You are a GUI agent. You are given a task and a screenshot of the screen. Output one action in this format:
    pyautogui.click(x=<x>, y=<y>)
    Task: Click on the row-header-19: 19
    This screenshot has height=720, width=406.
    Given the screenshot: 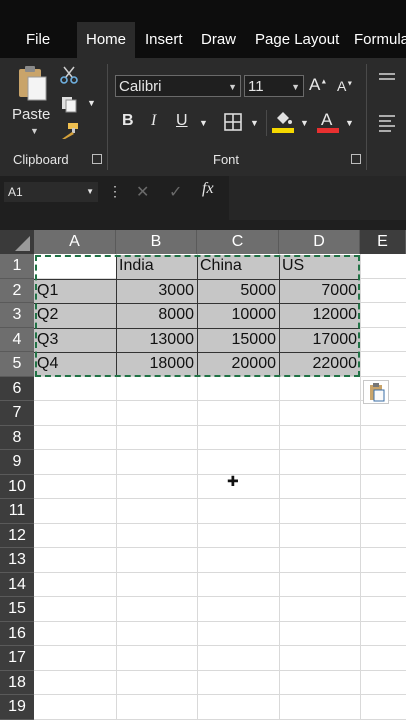 What is the action you would take?
    pyautogui.click(x=17, y=707)
    